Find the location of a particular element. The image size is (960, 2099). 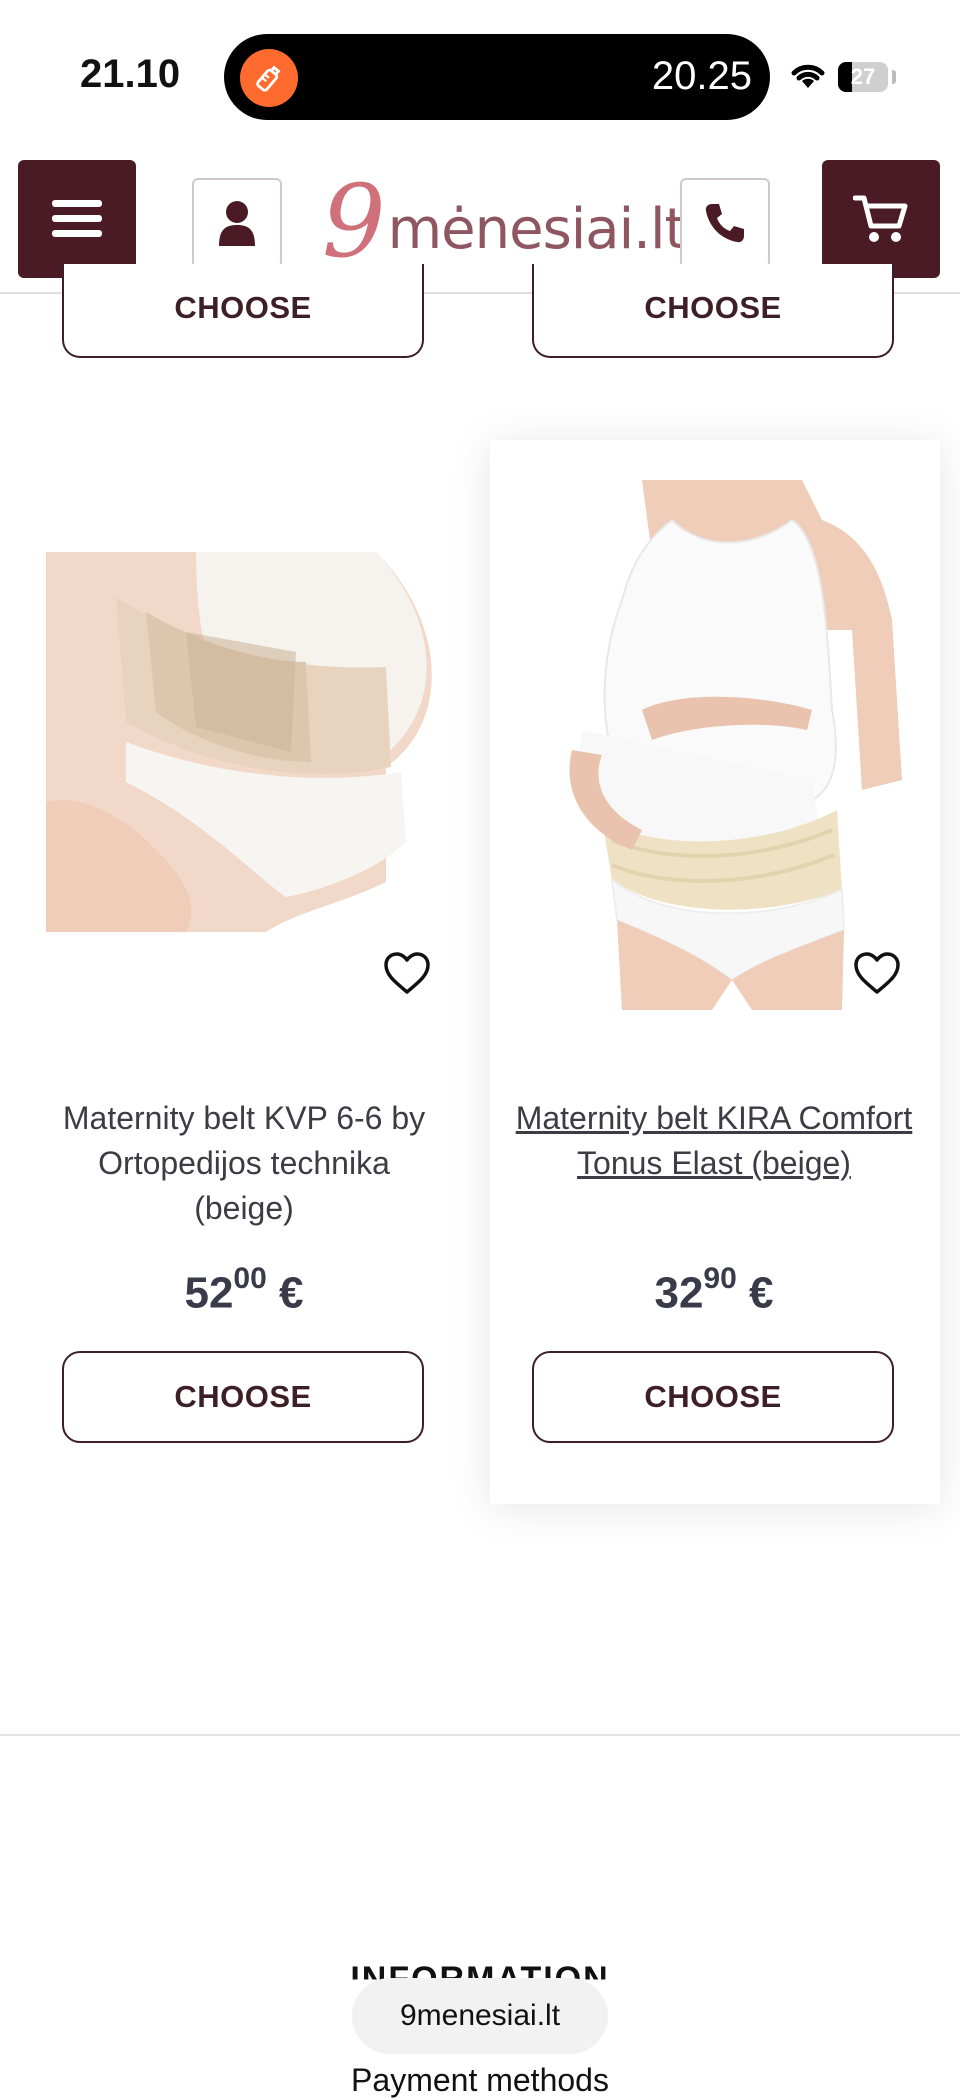

account-button is located at coordinates (237, 223).